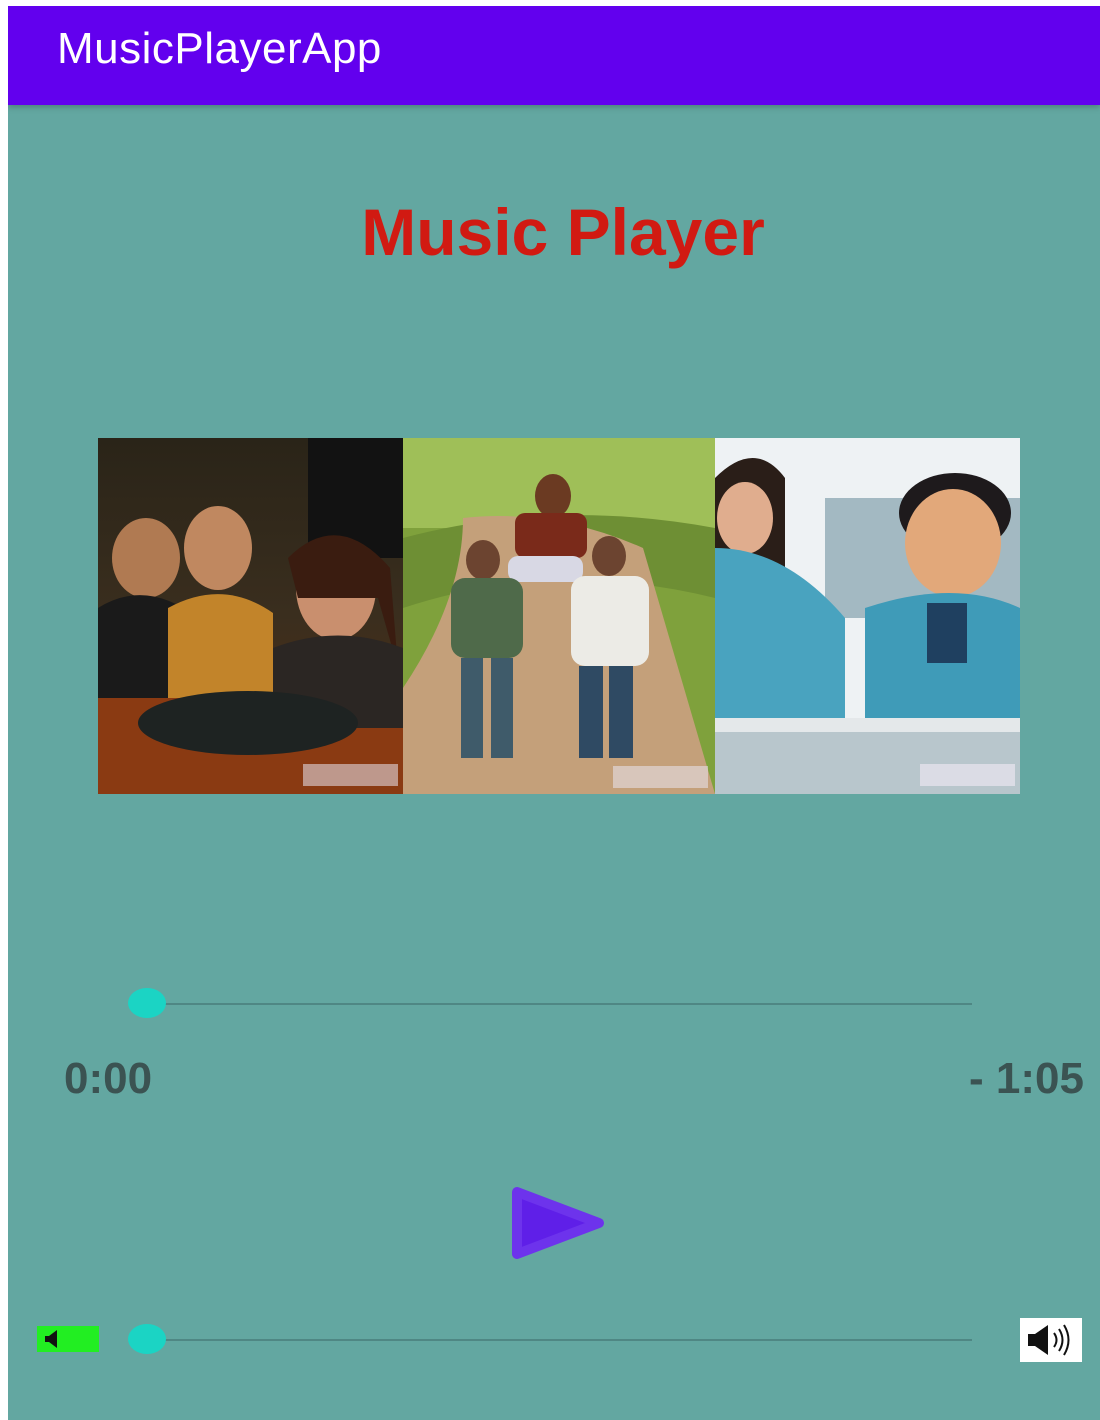 This screenshot has height=1420, width=1100. What do you see at coordinates (560, 1340) in the screenshot?
I see `volume-track` at bounding box center [560, 1340].